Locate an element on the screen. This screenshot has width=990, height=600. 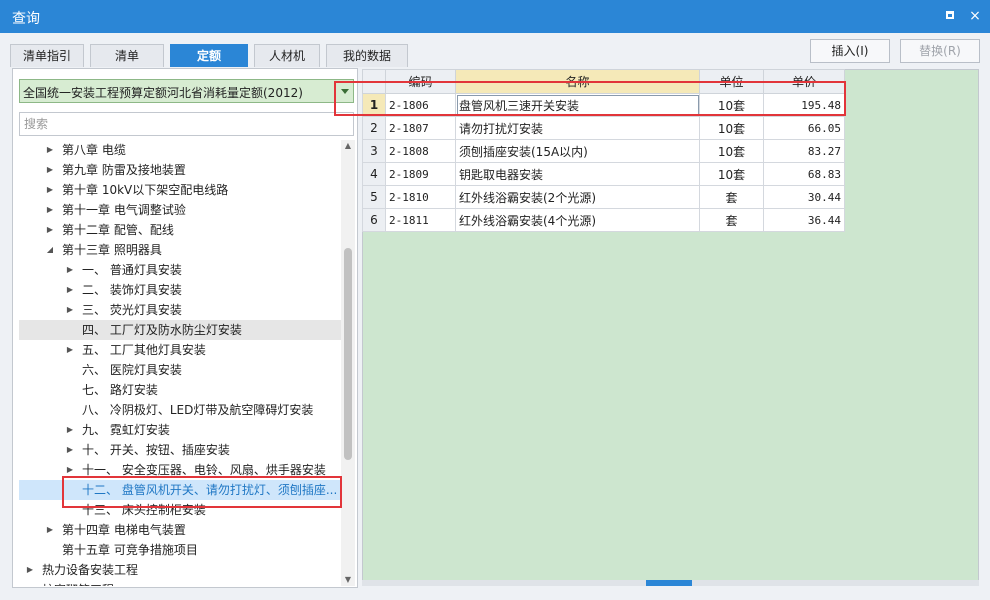
tree-item-label: 十一、 安全变压器、电铃、风扇、烘手器安装 is located at coordinates (204, 470).